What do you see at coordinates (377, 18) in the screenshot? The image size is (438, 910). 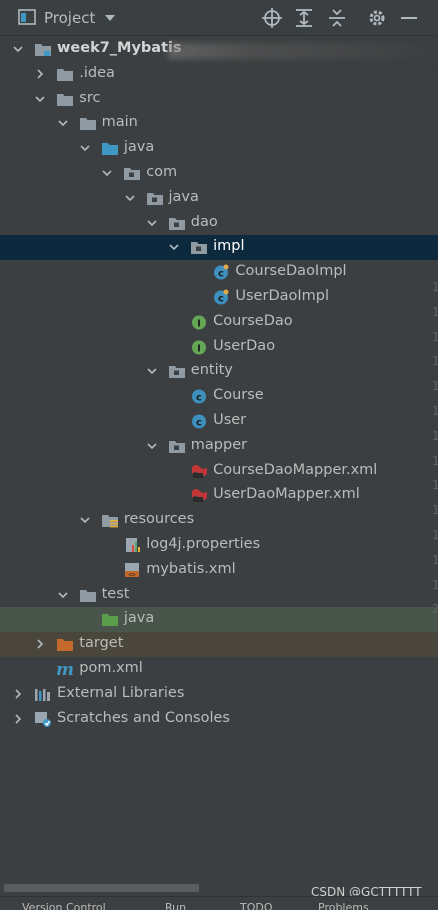 I see `settings-icon` at bounding box center [377, 18].